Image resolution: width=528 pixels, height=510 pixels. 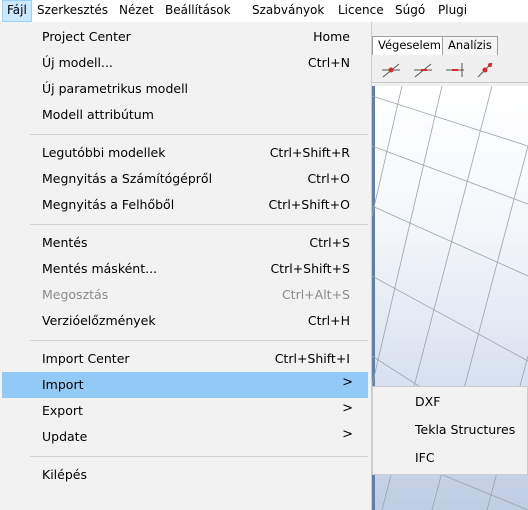 What do you see at coordinates (451, 402) in the screenshot?
I see `submenu-item-dxf: DXF` at bounding box center [451, 402].